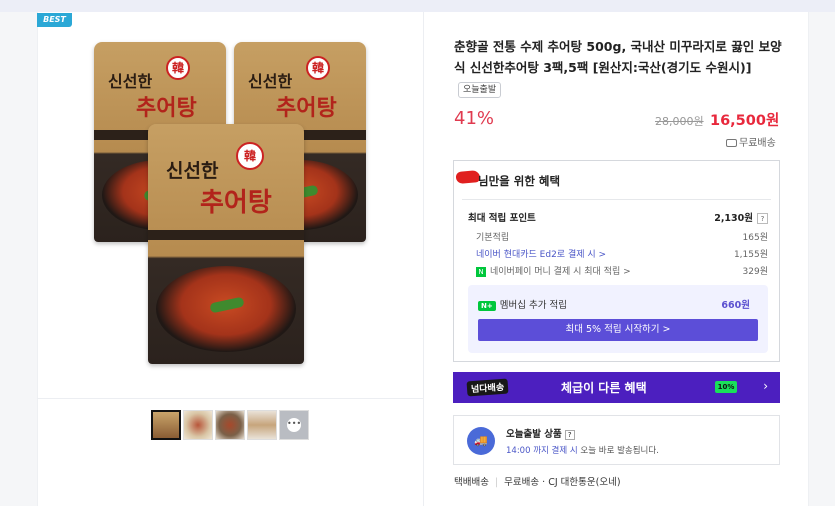 Image resolution: width=835 pixels, height=506 pixels. I want to click on discount-rate: 41%, so click(474, 118).